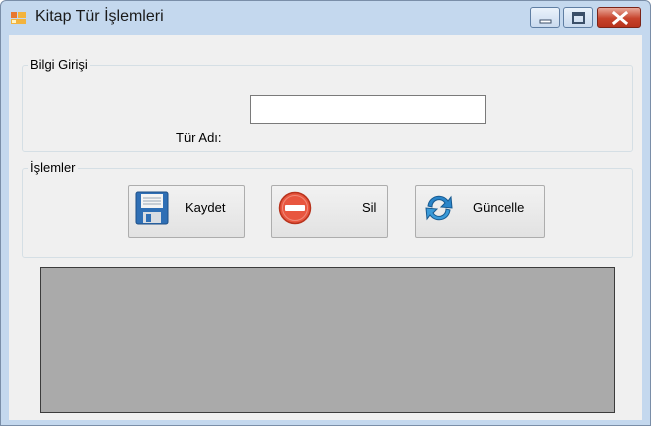 The height and width of the screenshot is (426, 651). Describe the element at coordinates (152, 208) in the screenshot. I see `floppy-disk-icon` at that location.